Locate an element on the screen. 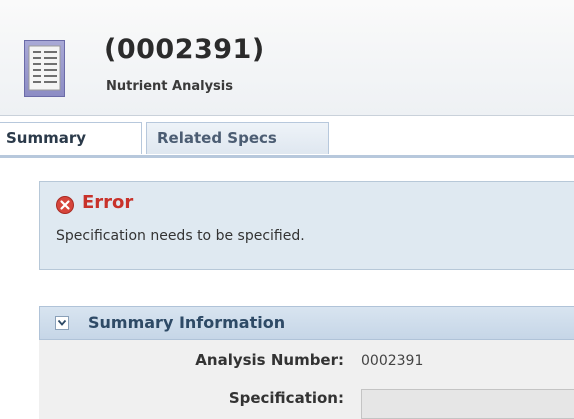 The image size is (574, 419). collapse-toggle-button is located at coordinates (62, 323).